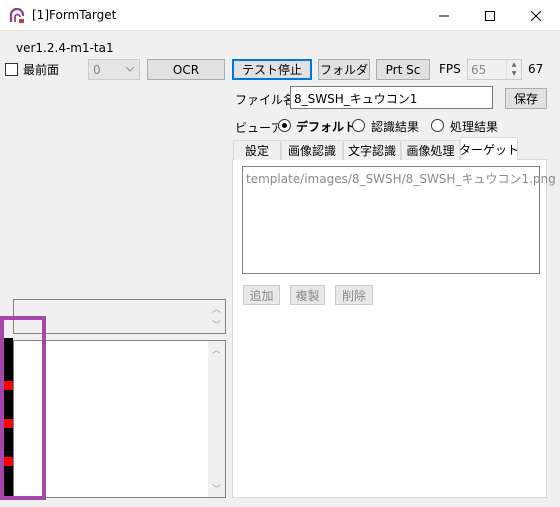 The image size is (560, 507). I want to click on fps-actual-value: 67, so click(536, 69).